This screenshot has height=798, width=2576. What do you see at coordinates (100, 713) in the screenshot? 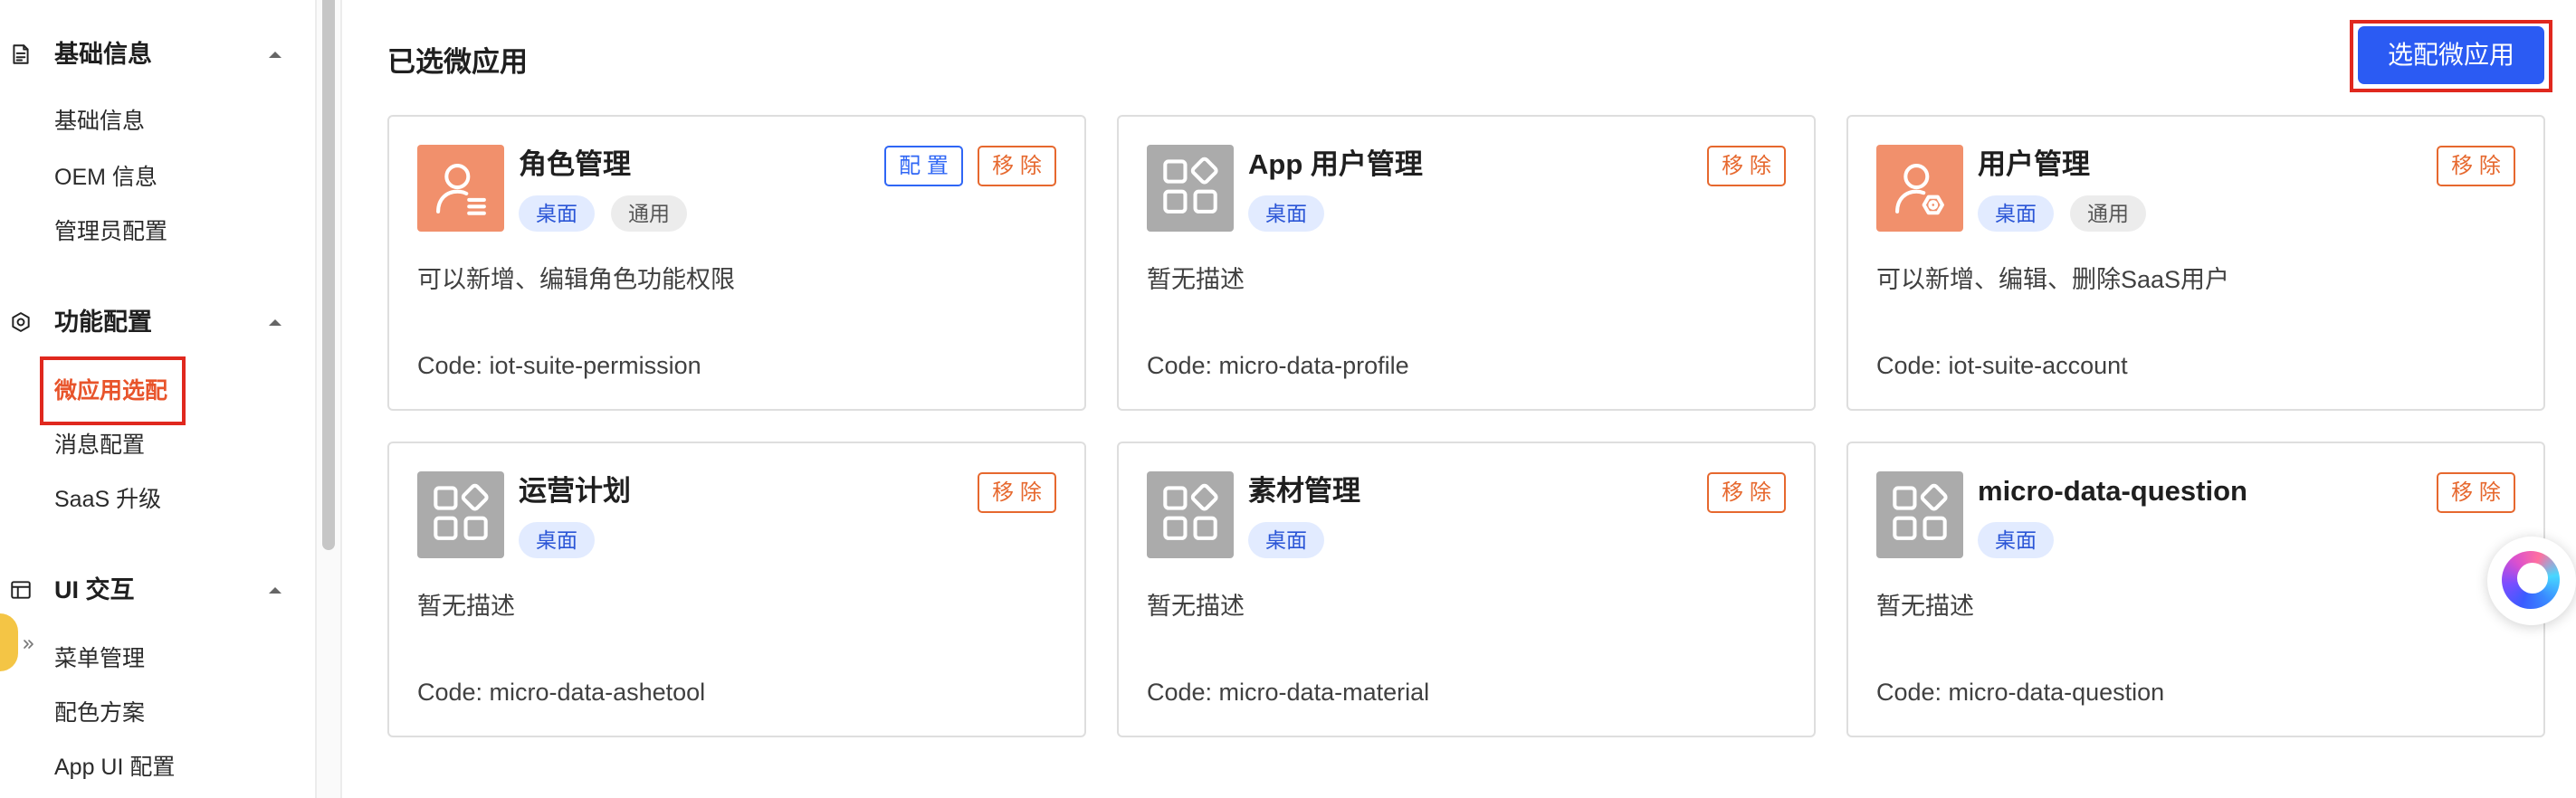
I see `menu-item-color-scheme: 配色方案` at bounding box center [100, 713].